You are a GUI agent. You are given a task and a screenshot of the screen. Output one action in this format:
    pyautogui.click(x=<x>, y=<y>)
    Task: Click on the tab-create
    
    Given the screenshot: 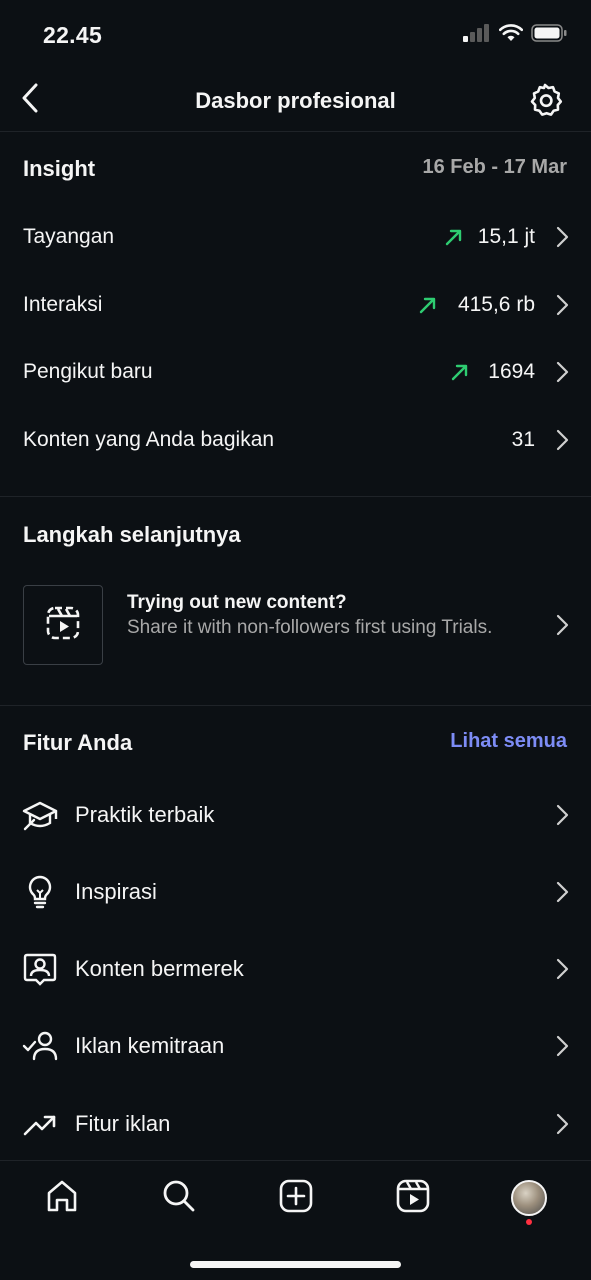 What is the action you would take?
    pyautogui.click(x=296, y=1198)
    